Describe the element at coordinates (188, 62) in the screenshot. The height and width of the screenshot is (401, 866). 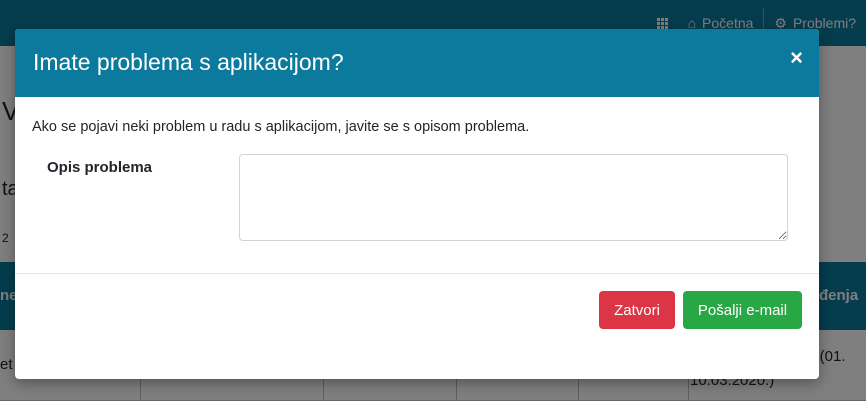
I see `modal-title: Imate problema s aplikacijom?` at that location.